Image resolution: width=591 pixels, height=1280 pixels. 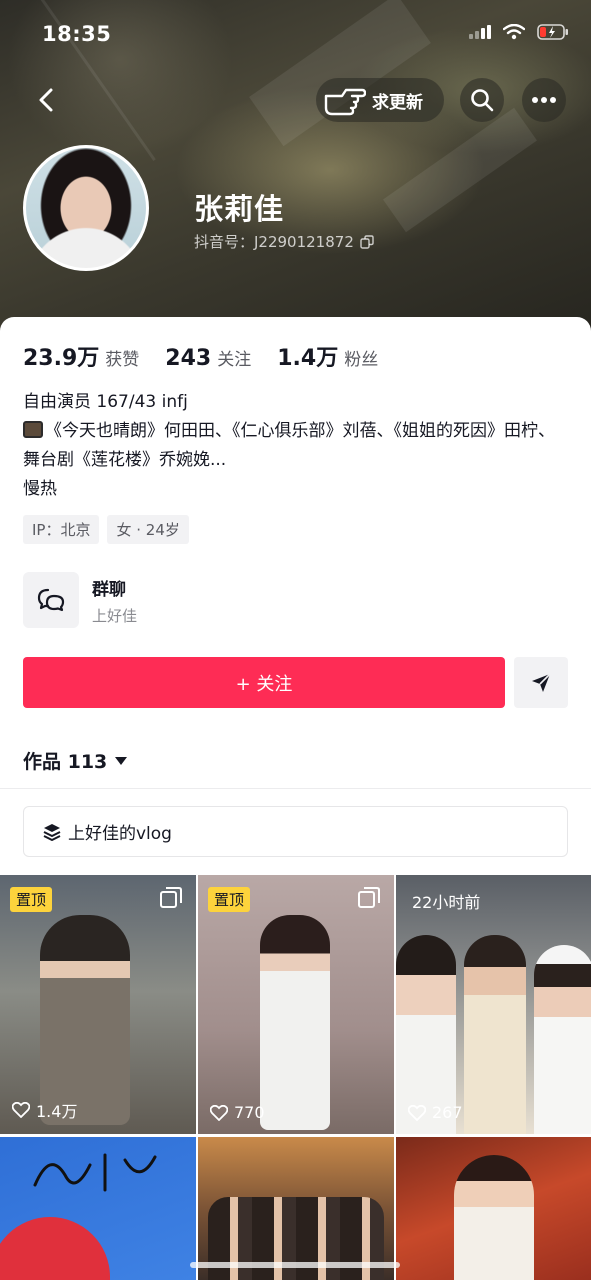 I want to click on search-icon, so click(x=482, y=100).